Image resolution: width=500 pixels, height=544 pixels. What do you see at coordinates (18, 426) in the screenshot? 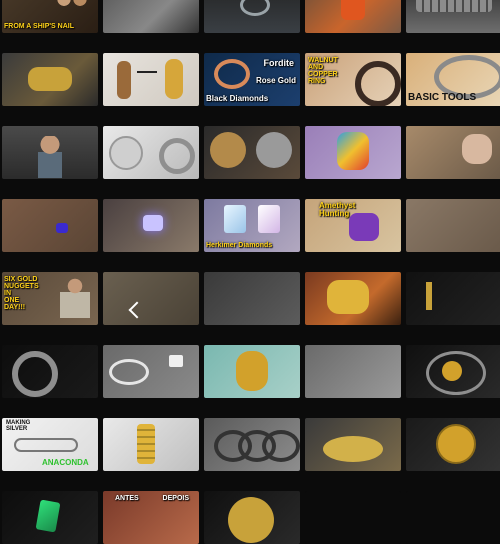
I see `caption-making-silver: MAKING SILVER` at bounding box center [18, 426].